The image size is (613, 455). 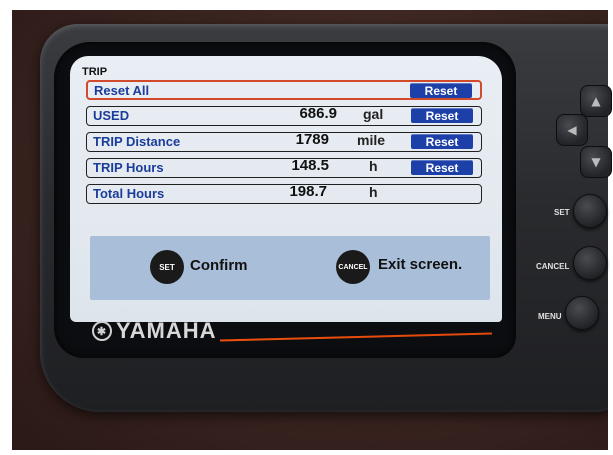 What do you see at coordinates (95, 72) in the screenshot?
I see `screen-title: TRIP` at bounding box center [95, 72].